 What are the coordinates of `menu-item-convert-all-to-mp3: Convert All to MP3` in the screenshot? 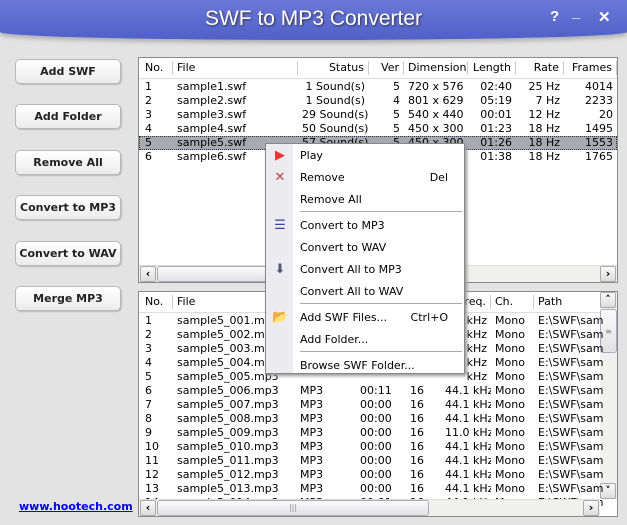 It's located at (378, 270).